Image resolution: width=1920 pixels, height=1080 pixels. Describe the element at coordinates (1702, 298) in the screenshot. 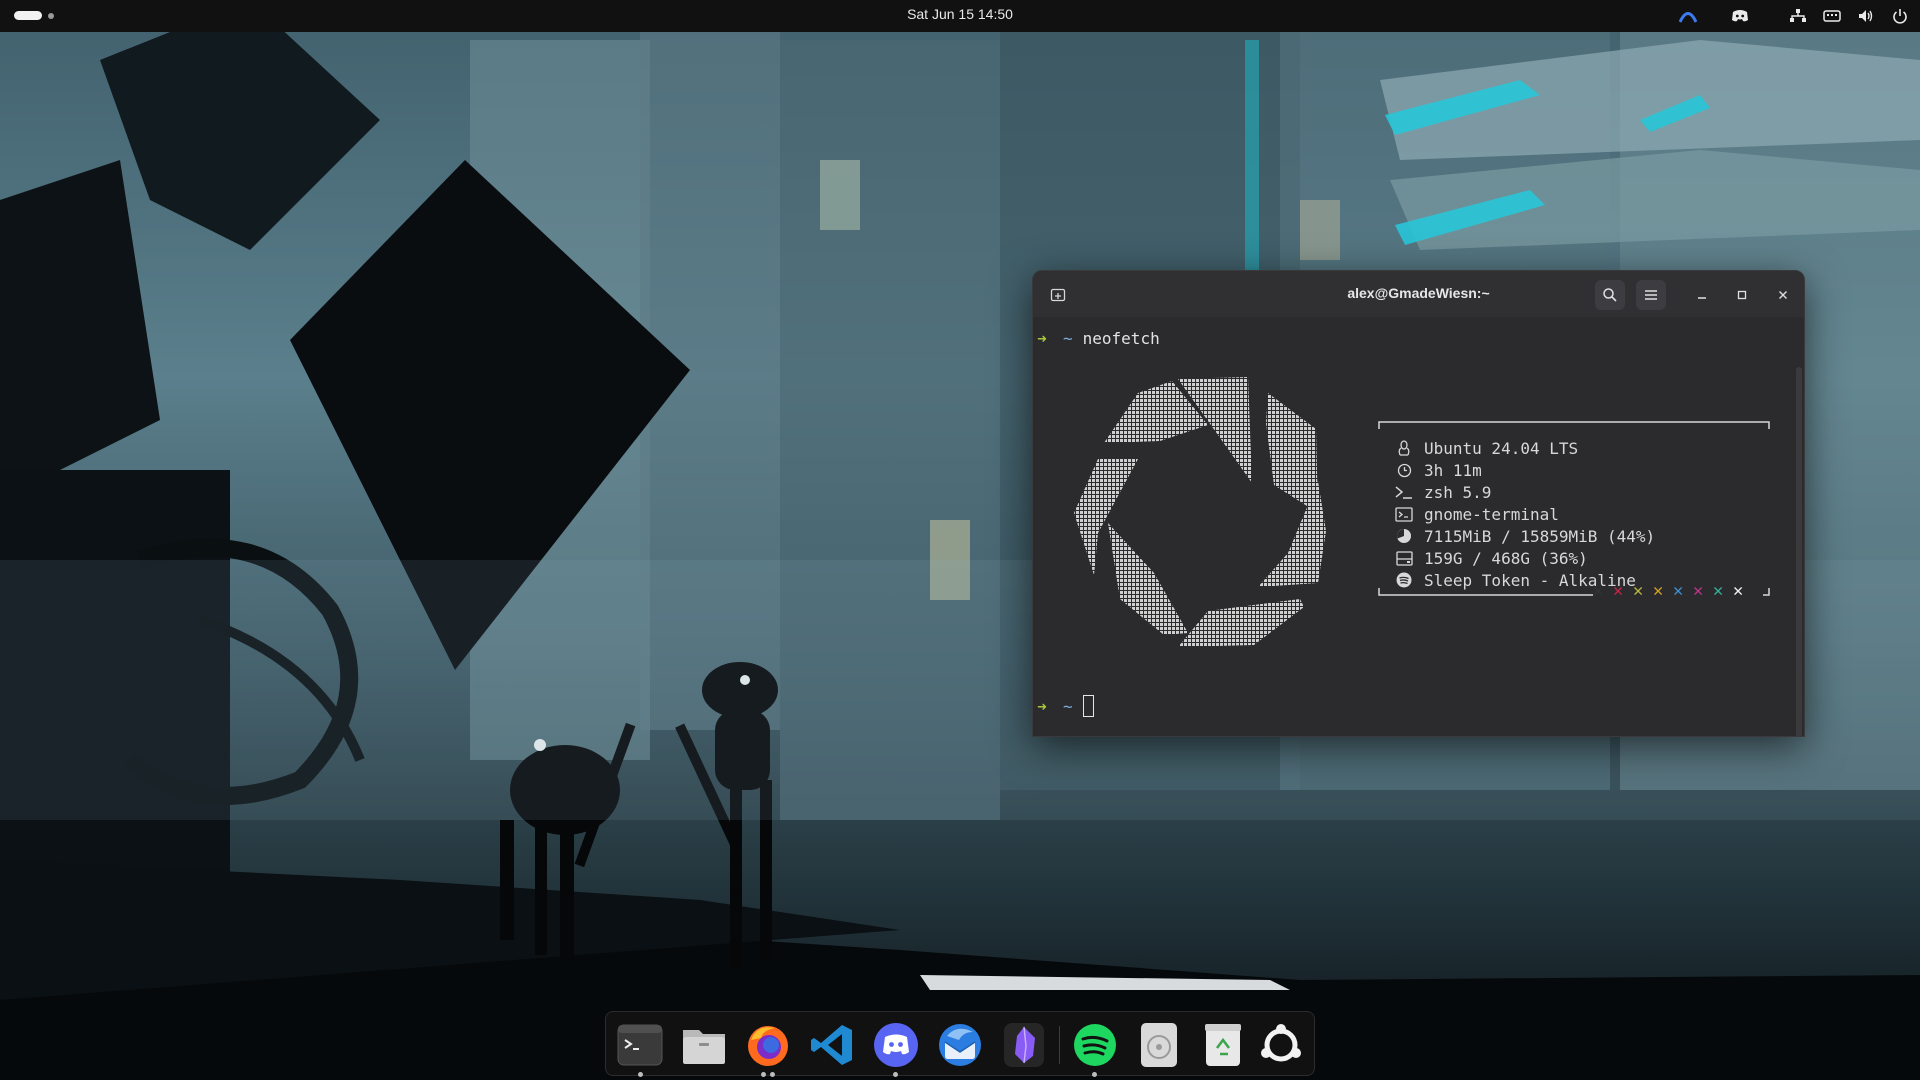

I see `minimize-icon` at that location.